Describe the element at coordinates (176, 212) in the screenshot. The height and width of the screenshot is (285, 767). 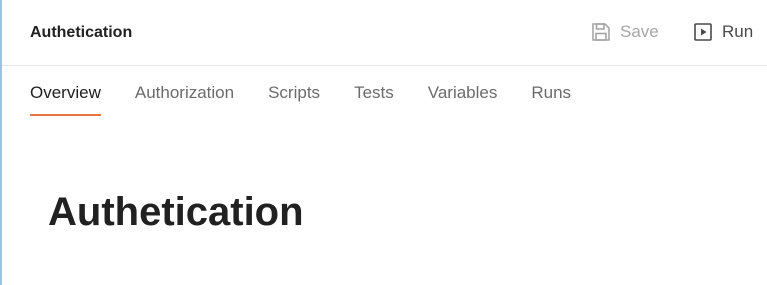
I see `page-title: Authetication` at that location.